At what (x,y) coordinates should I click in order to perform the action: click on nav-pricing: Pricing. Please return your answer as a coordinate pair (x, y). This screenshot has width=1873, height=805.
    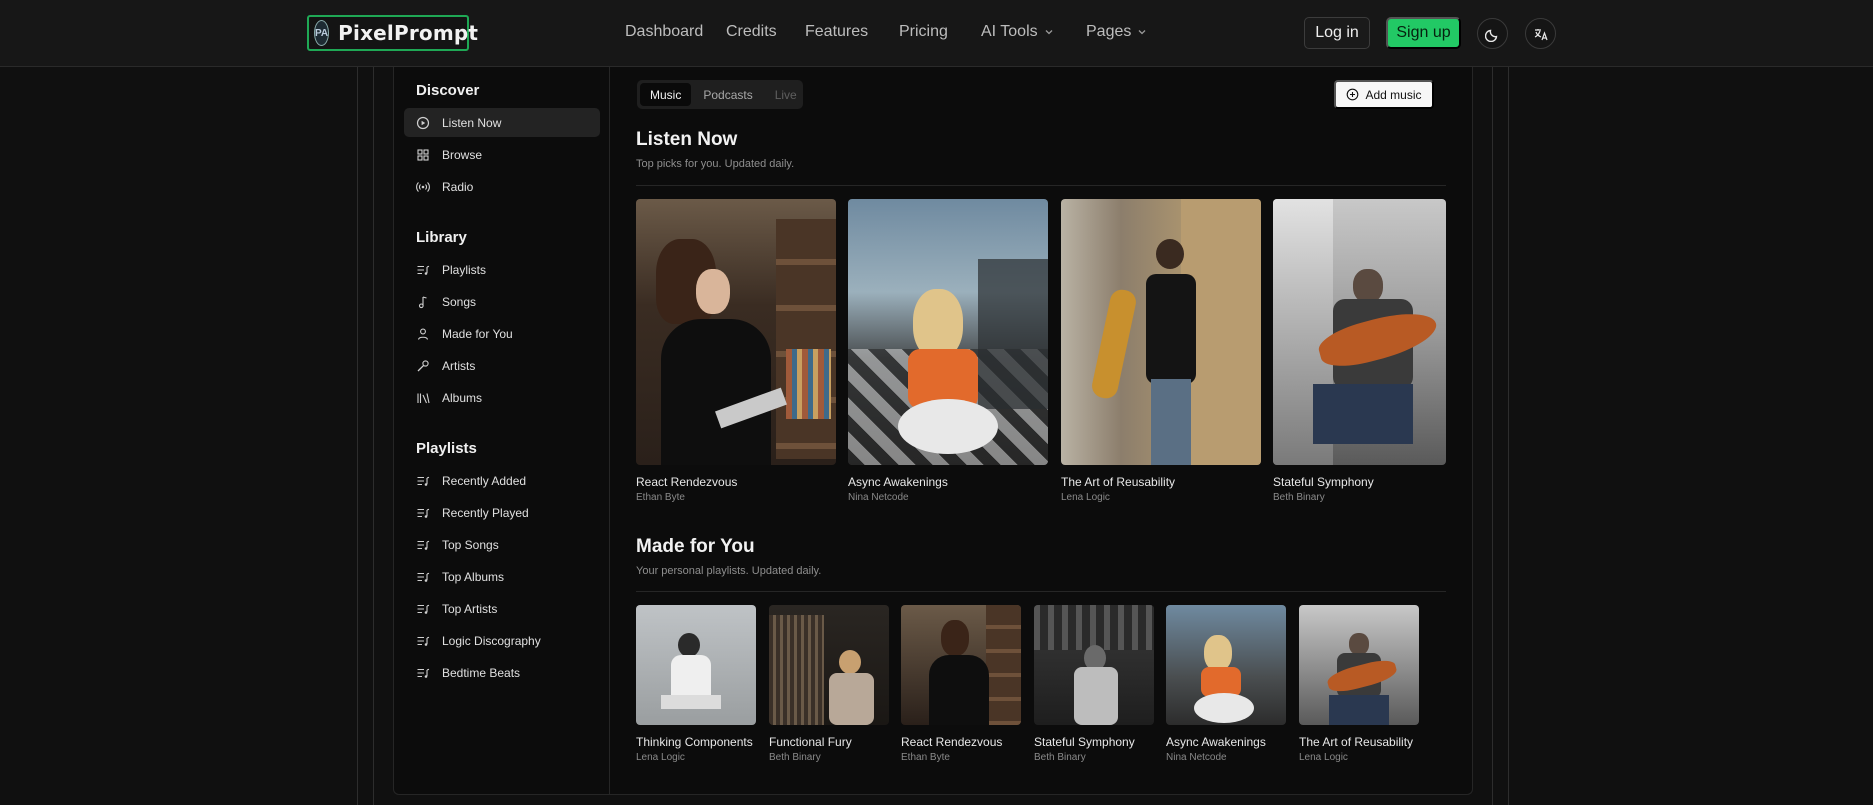
    Looking at the image, I should click on (923, 32).